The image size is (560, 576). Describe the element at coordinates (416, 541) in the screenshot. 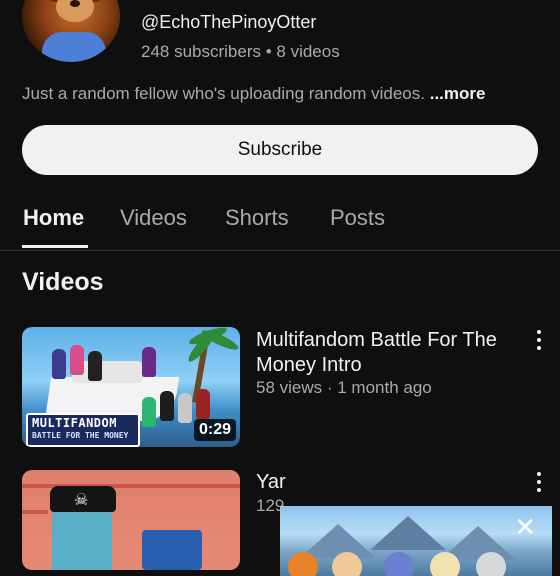

I see `mini-player: ✕` at that location.